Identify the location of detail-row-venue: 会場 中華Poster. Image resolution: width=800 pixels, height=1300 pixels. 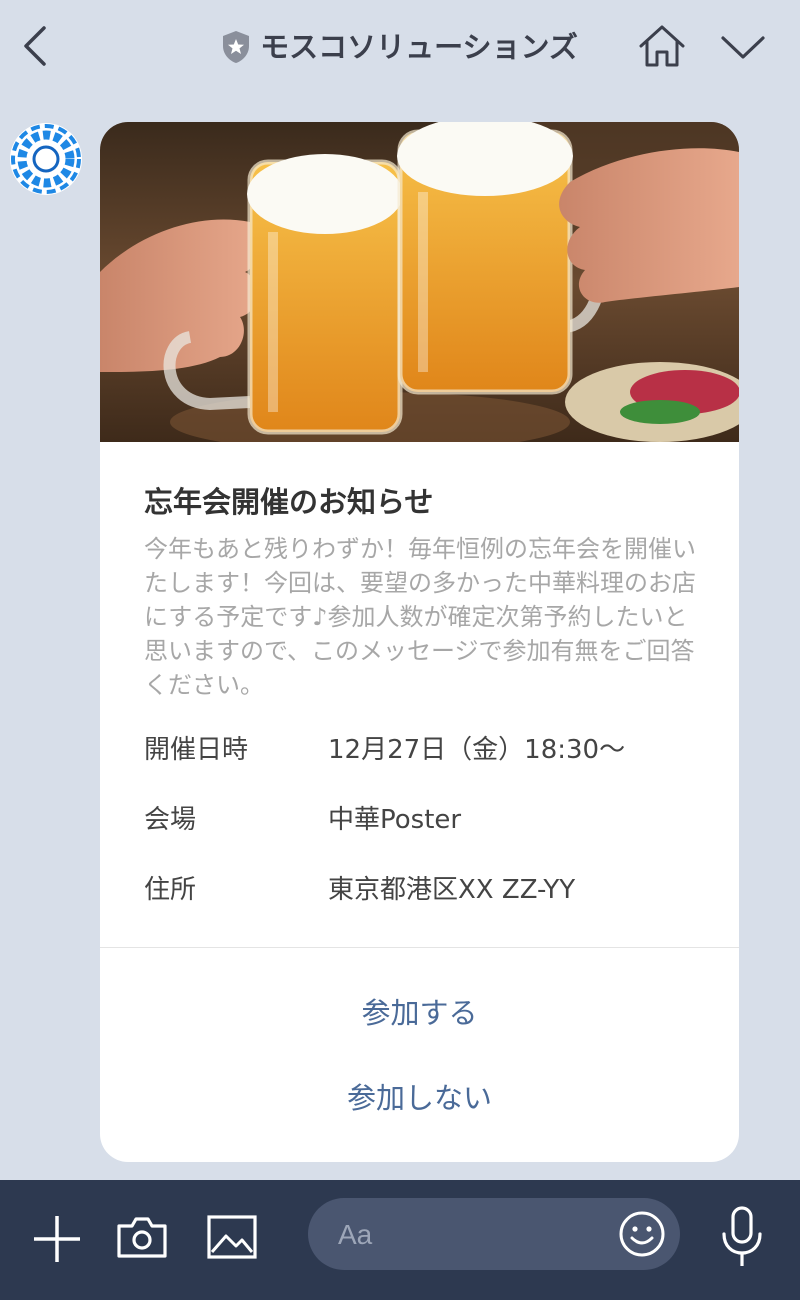
(424, 820).